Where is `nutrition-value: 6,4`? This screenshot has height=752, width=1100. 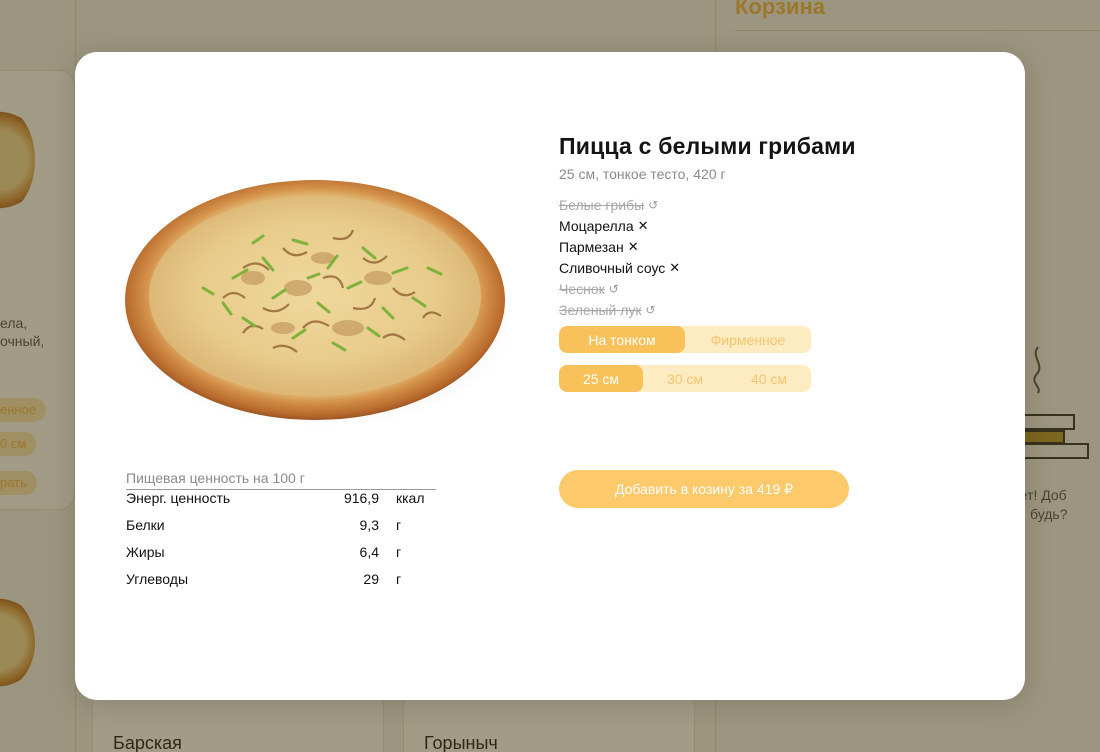 nutrition-value: 6,4 is located at coordinates (369, 552).